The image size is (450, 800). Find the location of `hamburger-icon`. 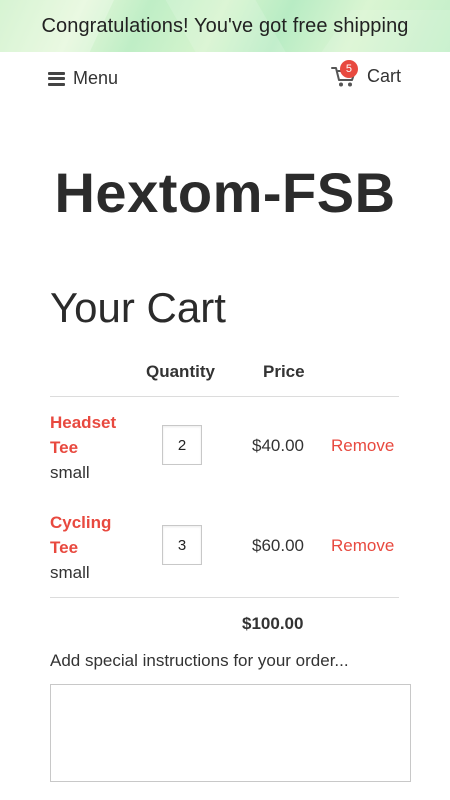

hamburger-icon is located at coordinates (56, 78).